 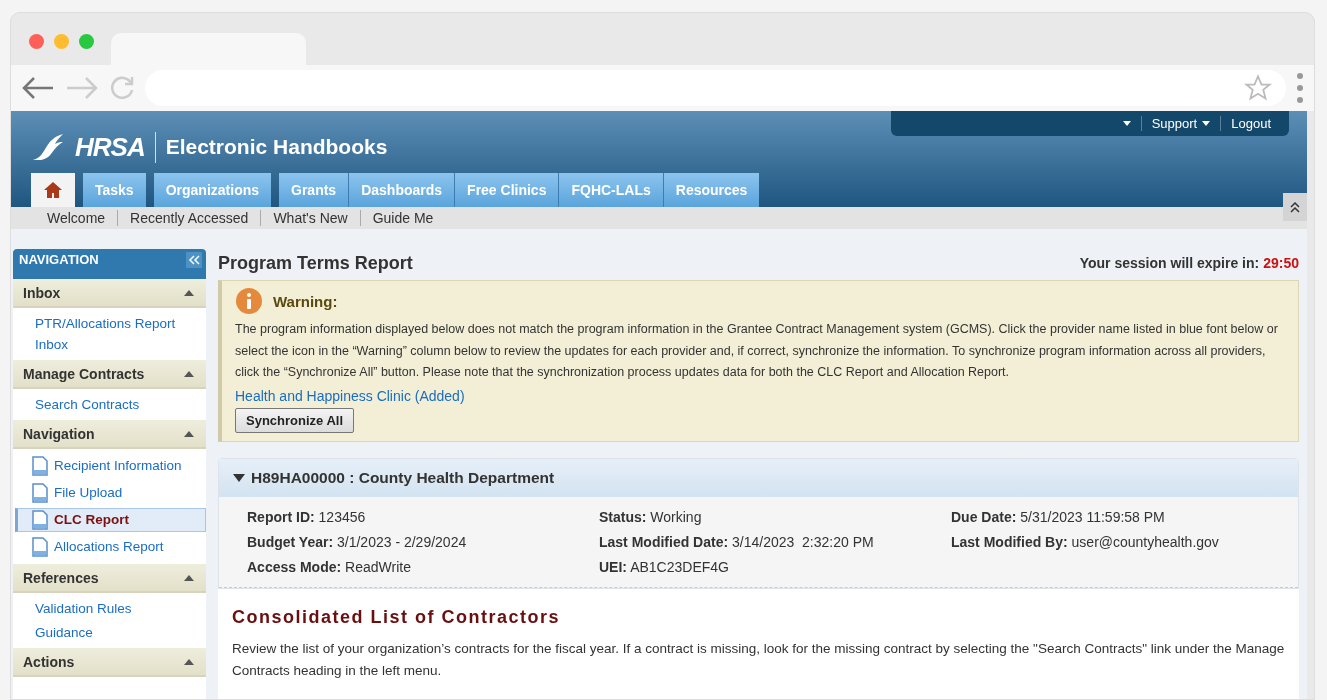 What do you see at coordinates (110, 493) in the screenshot?
I see `sidebar-page-item: File Upload` at bounding box center [110, 493].